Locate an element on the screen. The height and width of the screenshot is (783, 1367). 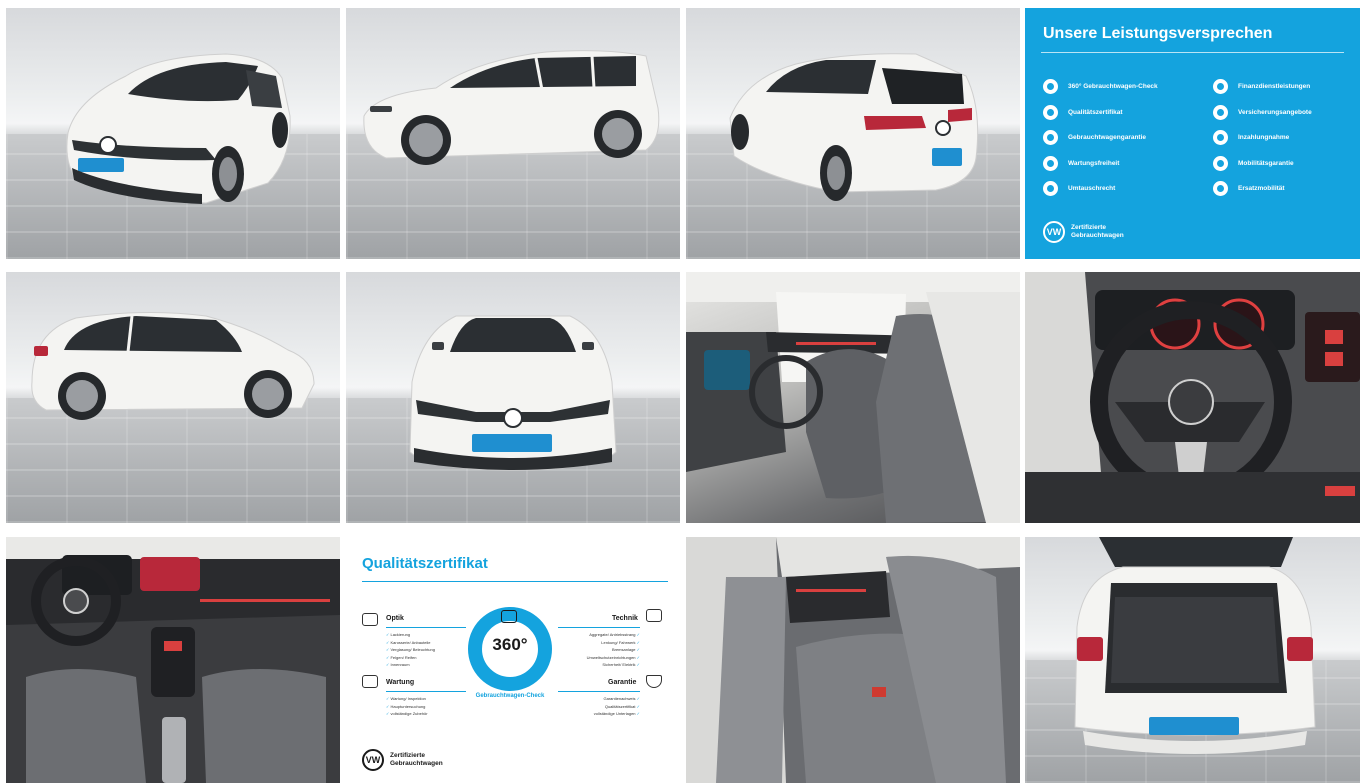
promise-item: Ersatzmobilität is located at coordinates (1262, 189).